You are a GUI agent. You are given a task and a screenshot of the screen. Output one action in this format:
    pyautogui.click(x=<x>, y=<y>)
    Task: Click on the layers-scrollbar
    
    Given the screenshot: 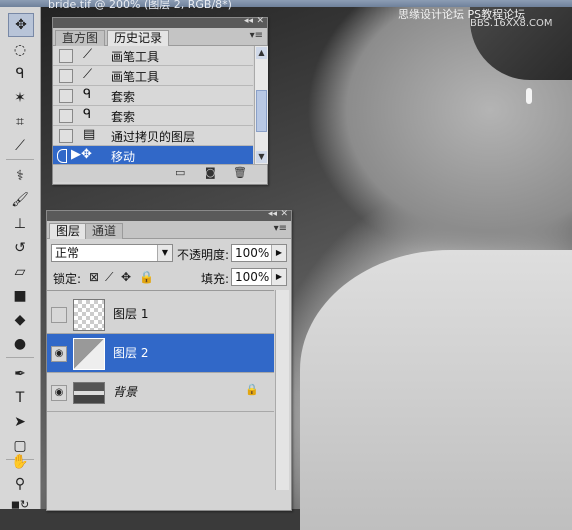 What is the action you would take?
    pyautogui.click(x=282, y=390)
    